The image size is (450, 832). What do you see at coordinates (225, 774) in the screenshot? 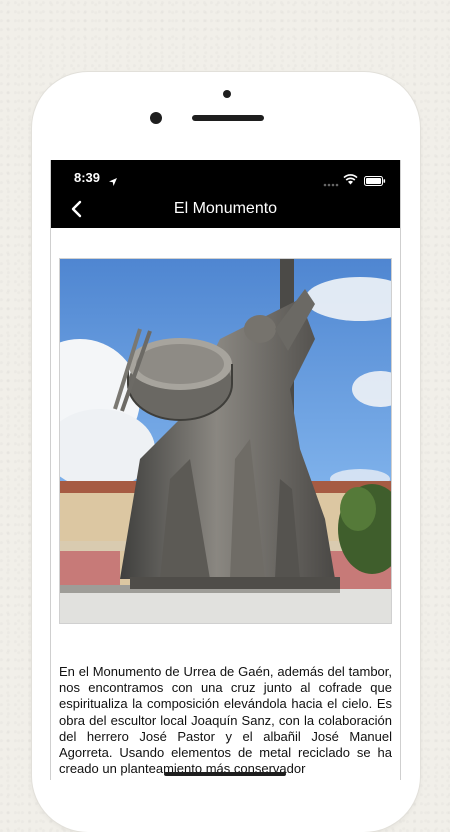
I see `home-indicator` at bounding box center [225, 774].